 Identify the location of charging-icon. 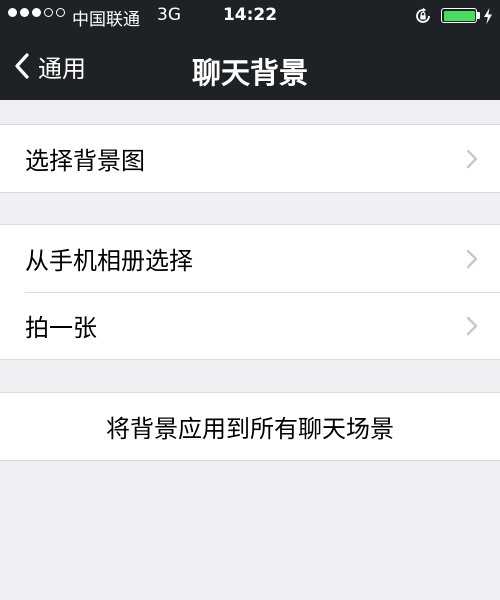
(488, 16).